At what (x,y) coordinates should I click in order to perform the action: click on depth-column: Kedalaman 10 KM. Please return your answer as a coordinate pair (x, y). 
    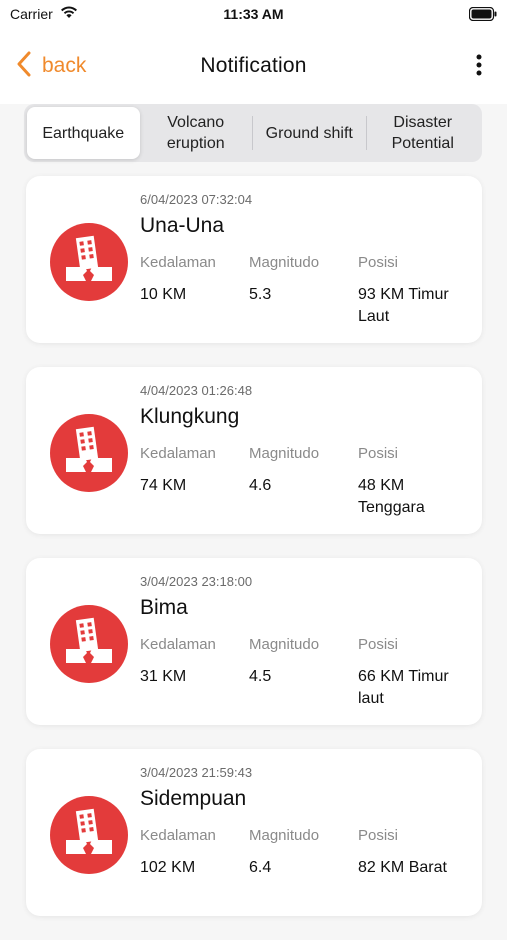
    Looking at the image, I should click on (178, 280).